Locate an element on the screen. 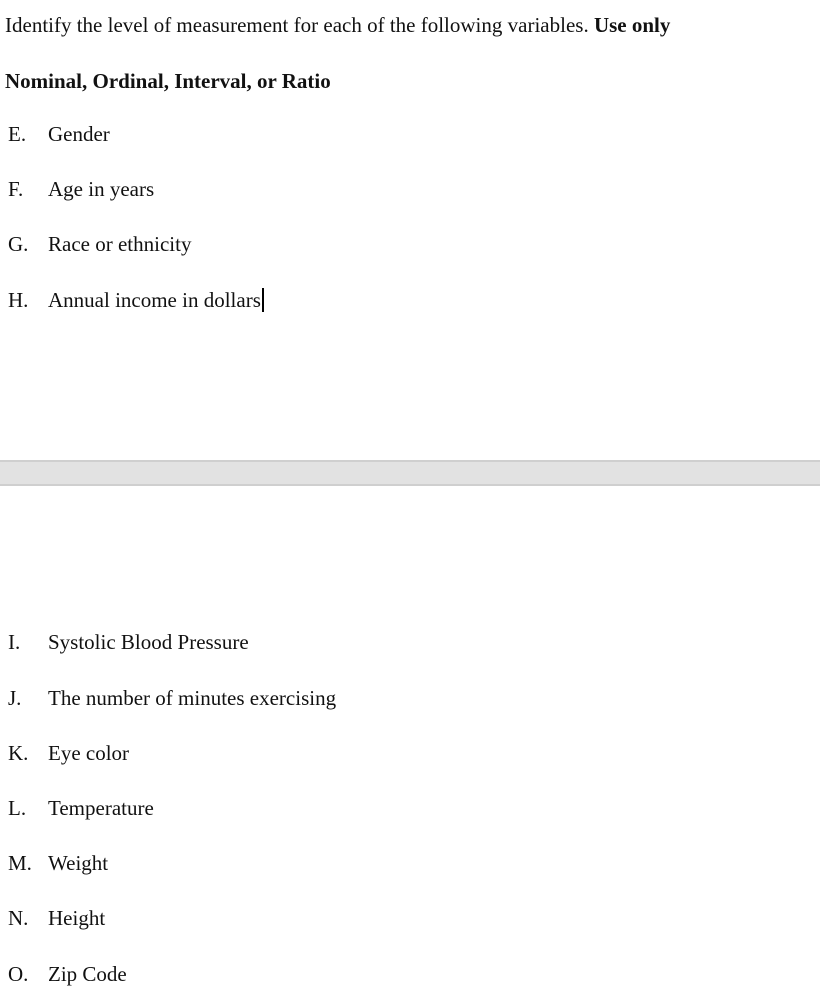 Image resolution: width=820 pixels, height=992 pixels. item-text: Weight is located at coordinates (78, 863).